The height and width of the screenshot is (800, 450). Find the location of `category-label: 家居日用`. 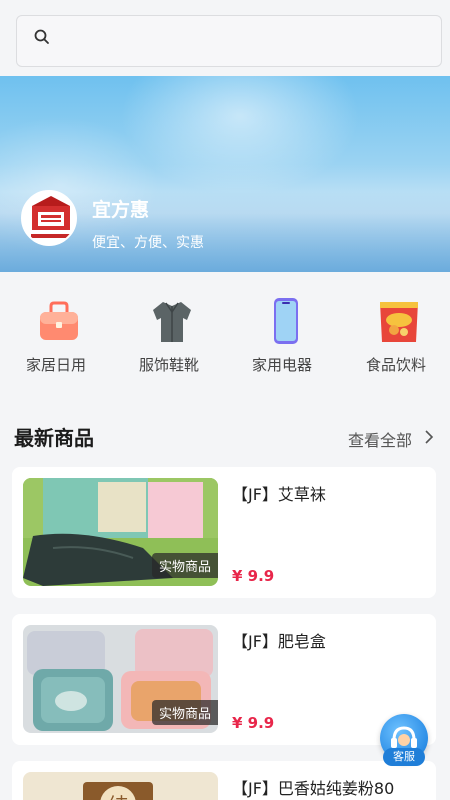

category-label: 家居日用 is located at coordinates (55, 365).